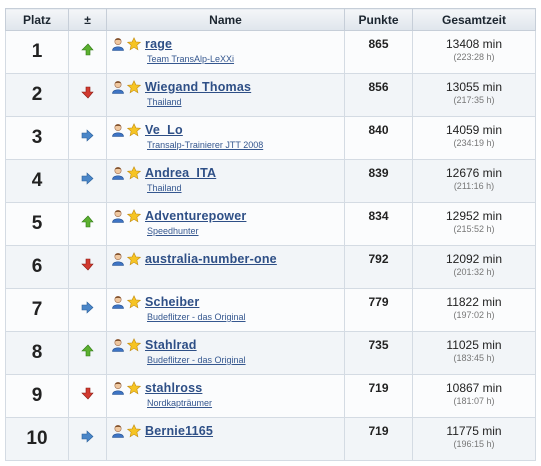 The width and height of the screenshot is (541, 466). I want to click on rank-cell: 8, so click(37, 353).